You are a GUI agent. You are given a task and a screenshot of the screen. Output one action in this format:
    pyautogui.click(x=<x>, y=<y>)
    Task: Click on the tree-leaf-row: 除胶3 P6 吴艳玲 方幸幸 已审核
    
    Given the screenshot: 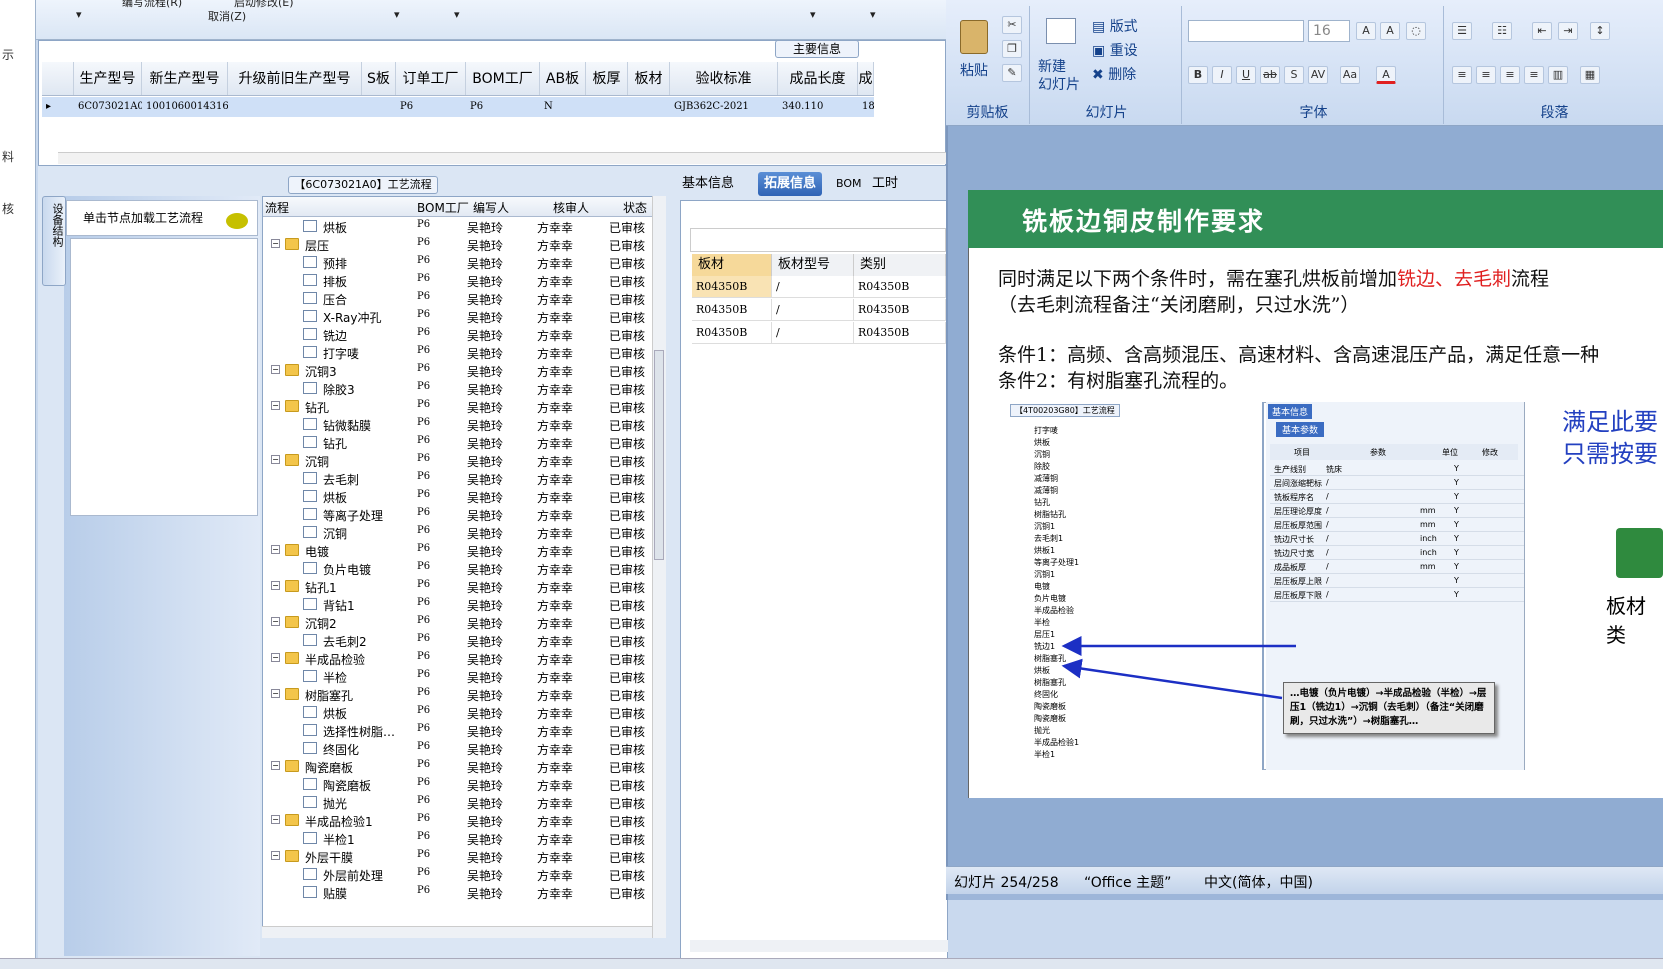 What is the action you would take?
    pyautogui.click(x=464, y=388)
    